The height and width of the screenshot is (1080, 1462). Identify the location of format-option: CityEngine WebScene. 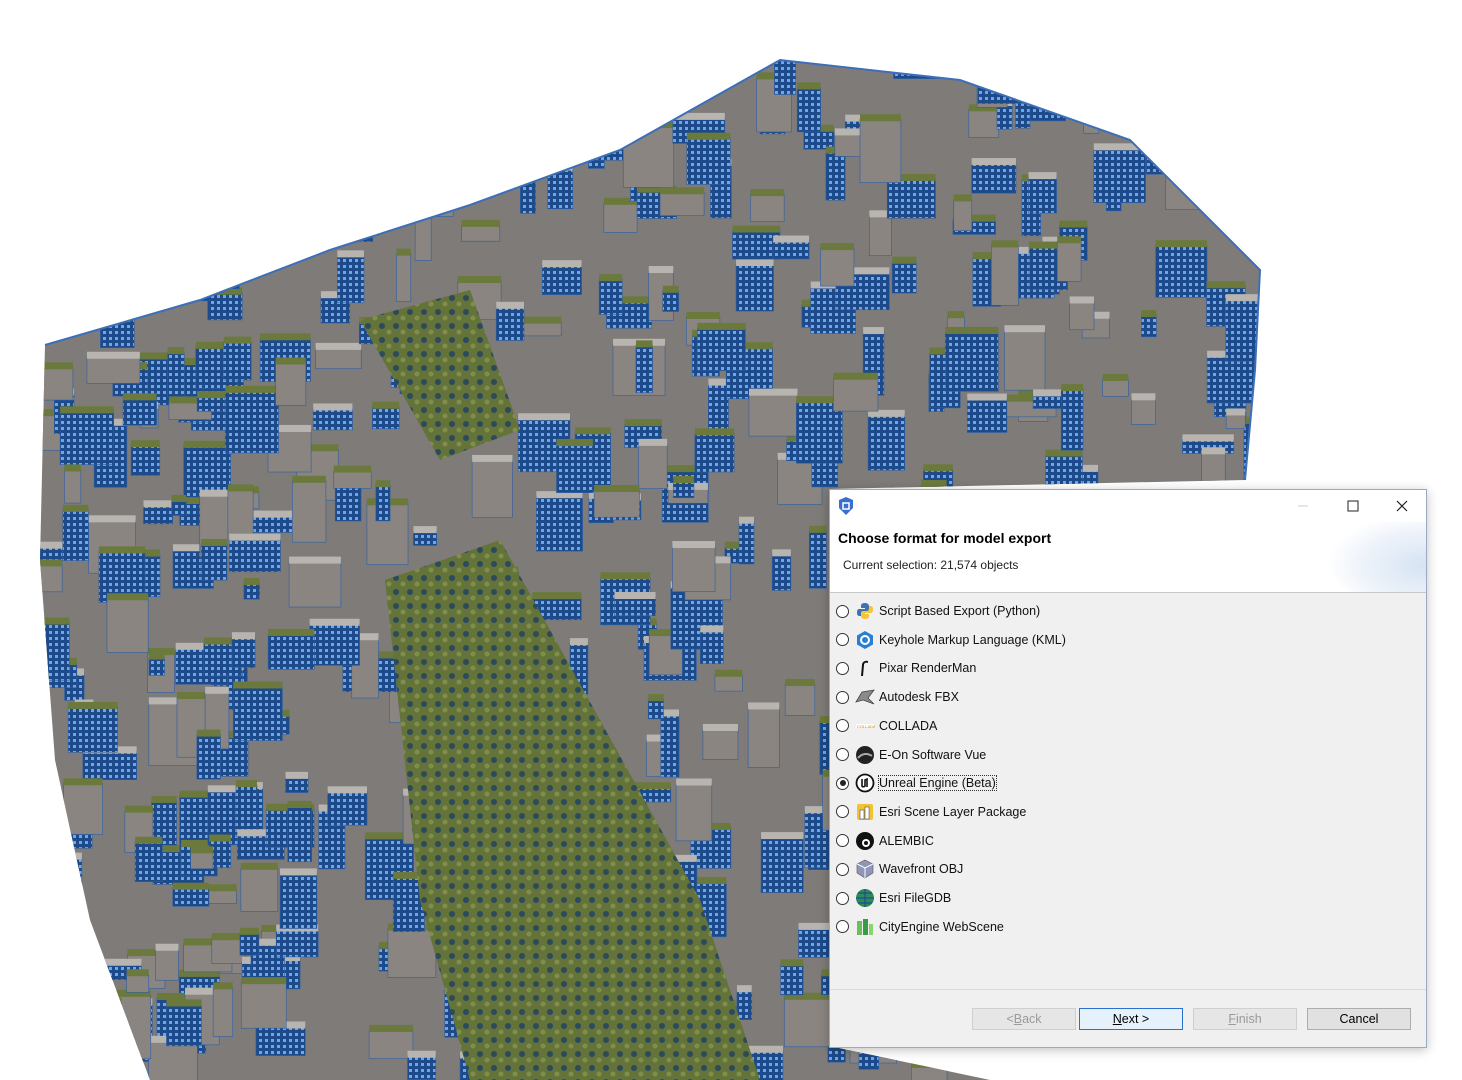
(920, 927).